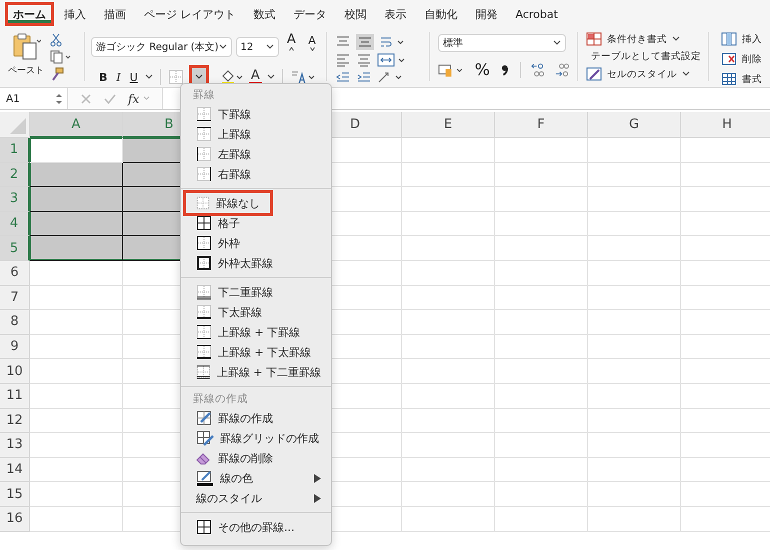 The image size is (770, 550). What do you see at coordinates (256, 478) in the screenshot?
I see `menu-item: 線の色` at bounding box center [256, 478].